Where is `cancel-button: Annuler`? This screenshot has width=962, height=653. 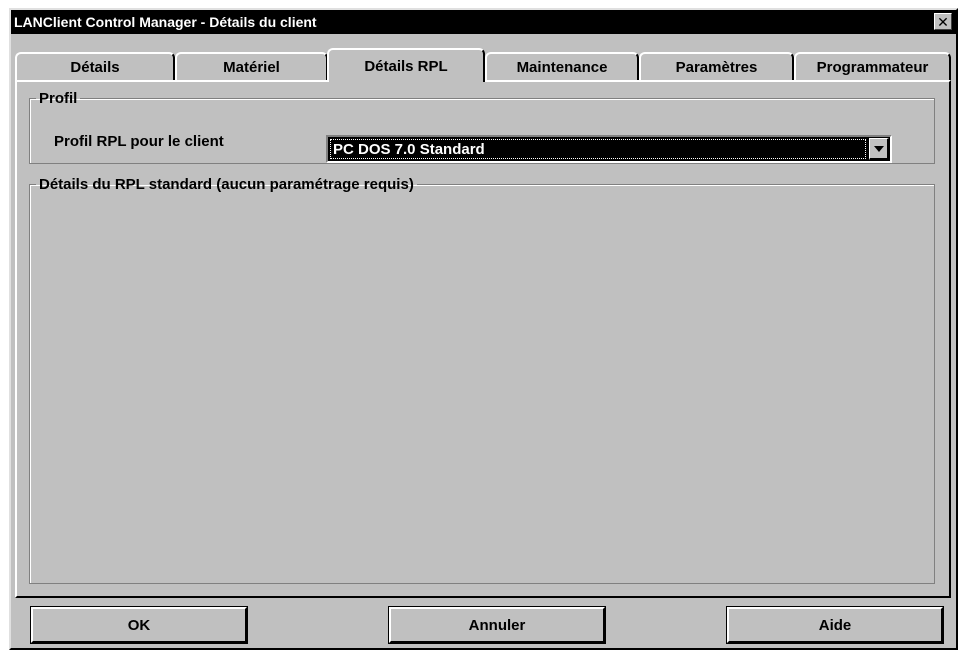 cancel-button: Annuler is located at coordinates (497, 625).